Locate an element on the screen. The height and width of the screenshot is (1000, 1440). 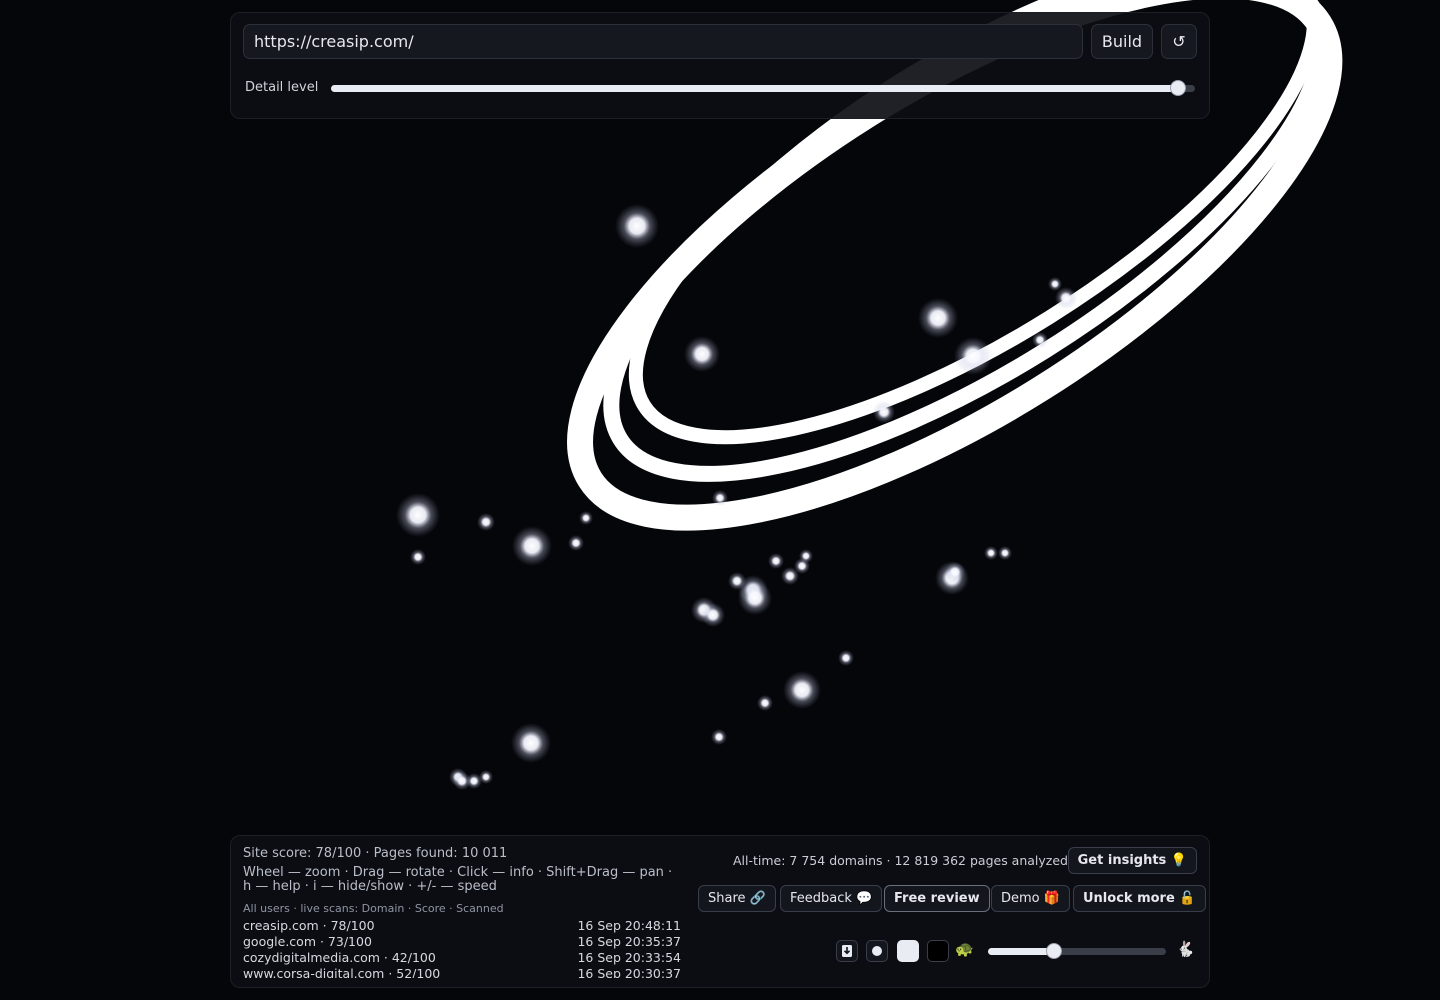
scan-time: 16 Sep 20:35:37 is located at coordinates (629, 941).